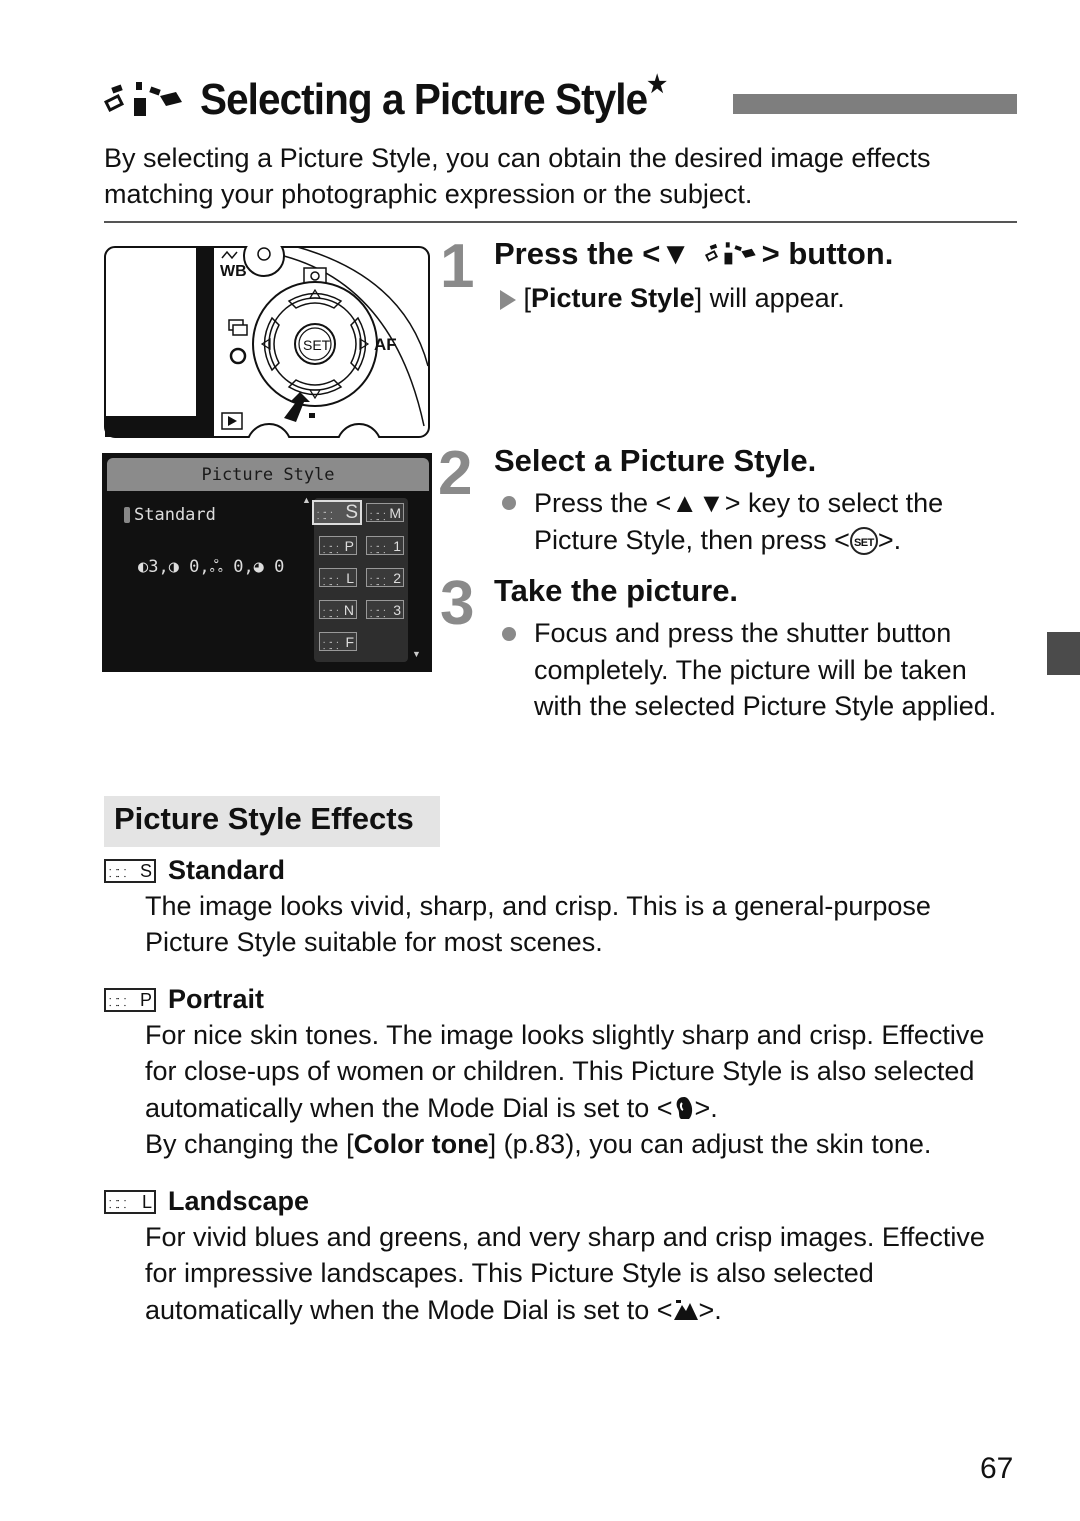 The width and height of the screenshot is (1080, 1521). I want to click on camera-back-illustration: WB SET AF, so click(267, 342).